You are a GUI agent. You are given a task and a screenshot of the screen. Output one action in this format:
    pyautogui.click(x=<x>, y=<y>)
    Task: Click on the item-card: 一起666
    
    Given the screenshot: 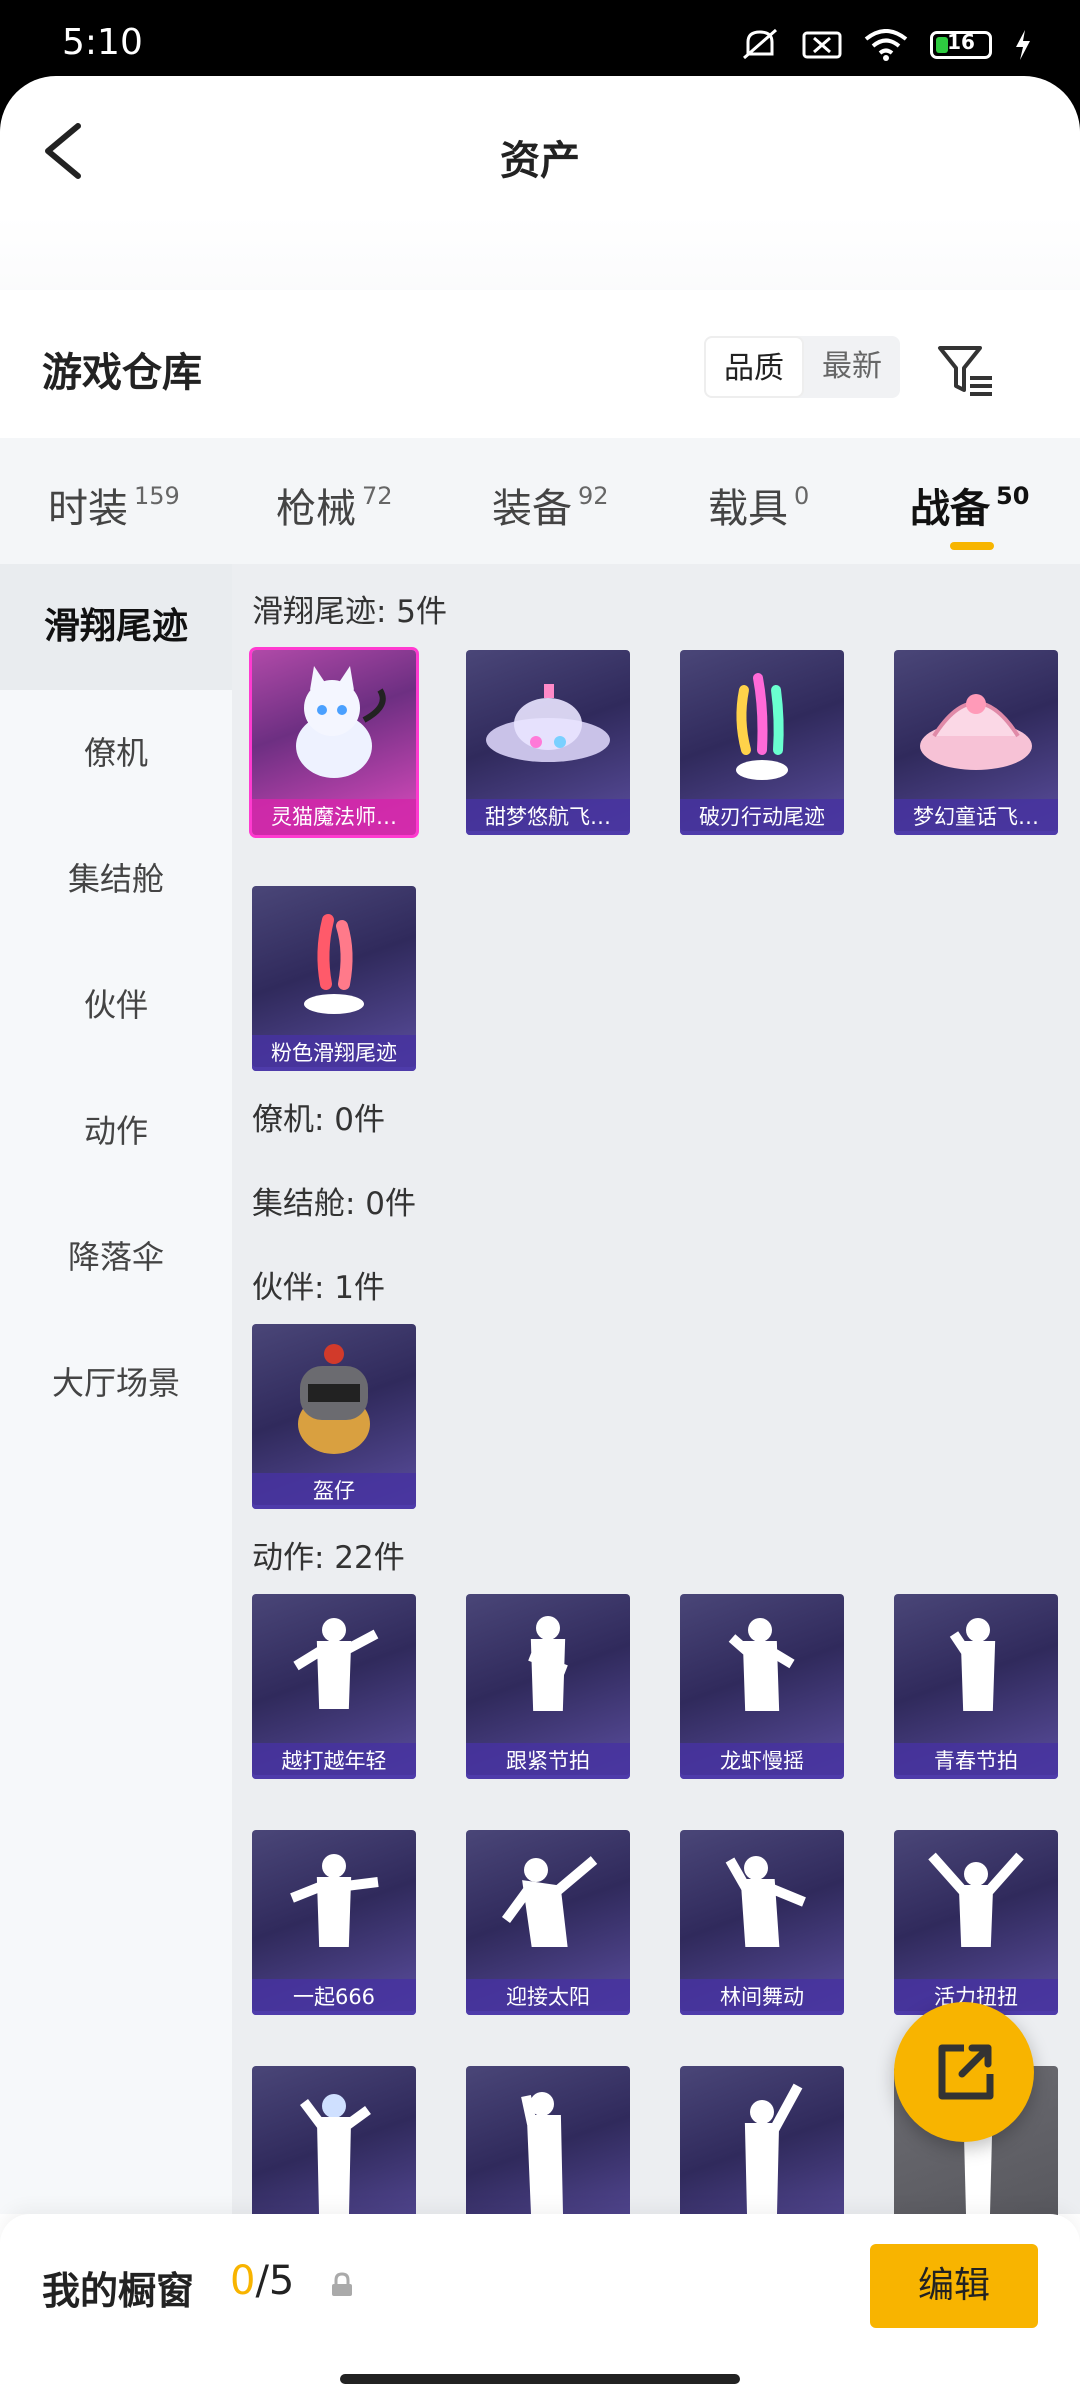 What is the action you would take?
    pyautogui.click(x=334, y=1922)
    